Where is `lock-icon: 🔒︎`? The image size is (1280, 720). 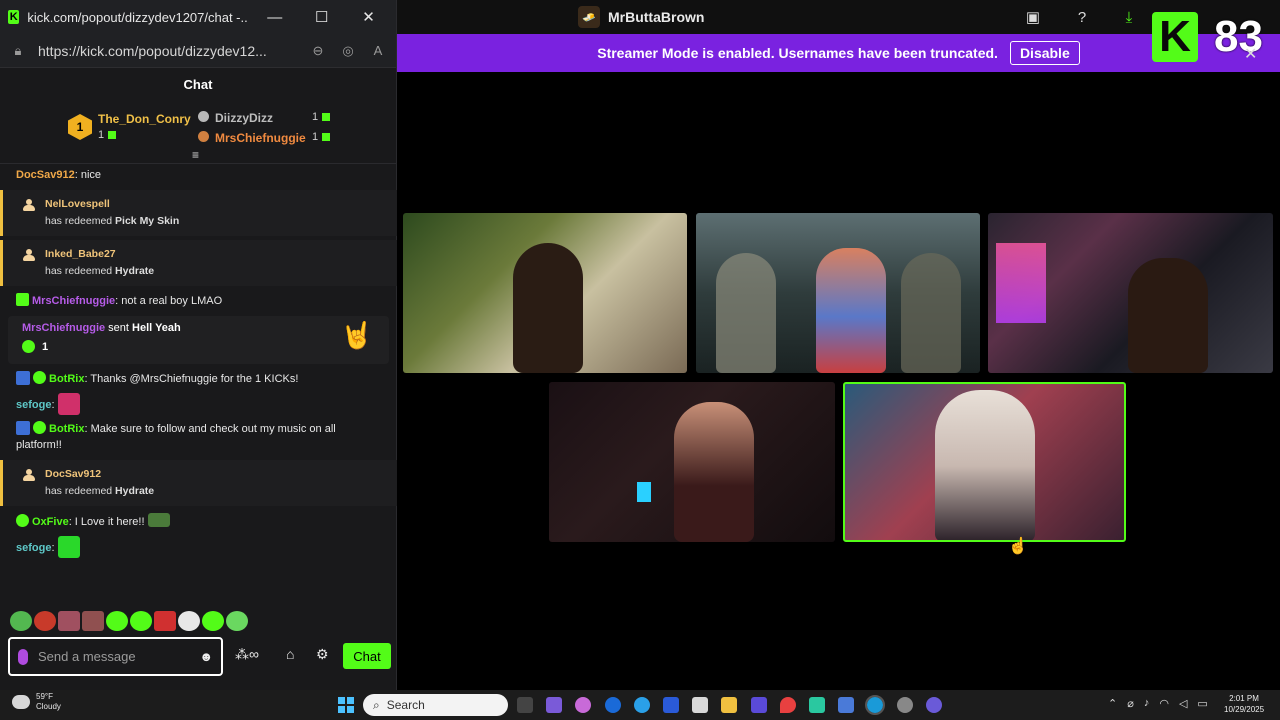
lock-icon: 🔒︎ is located at coordinates (18, 51).